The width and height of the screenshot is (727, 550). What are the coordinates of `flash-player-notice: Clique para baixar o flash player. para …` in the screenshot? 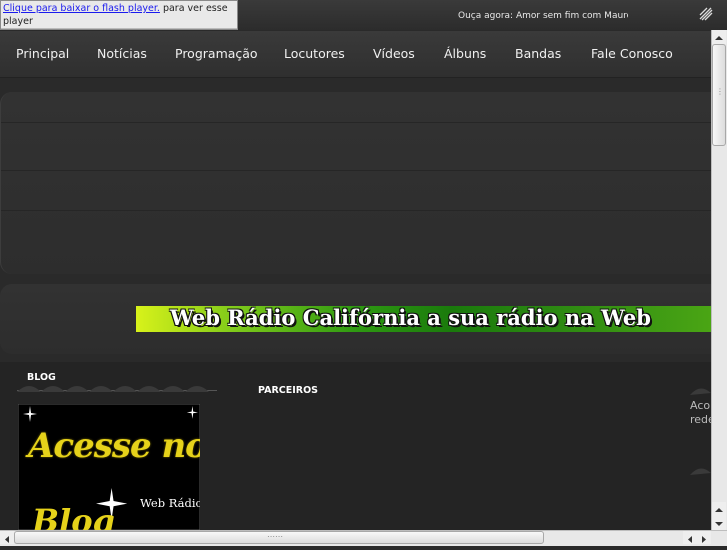 It's located at (119, 15).